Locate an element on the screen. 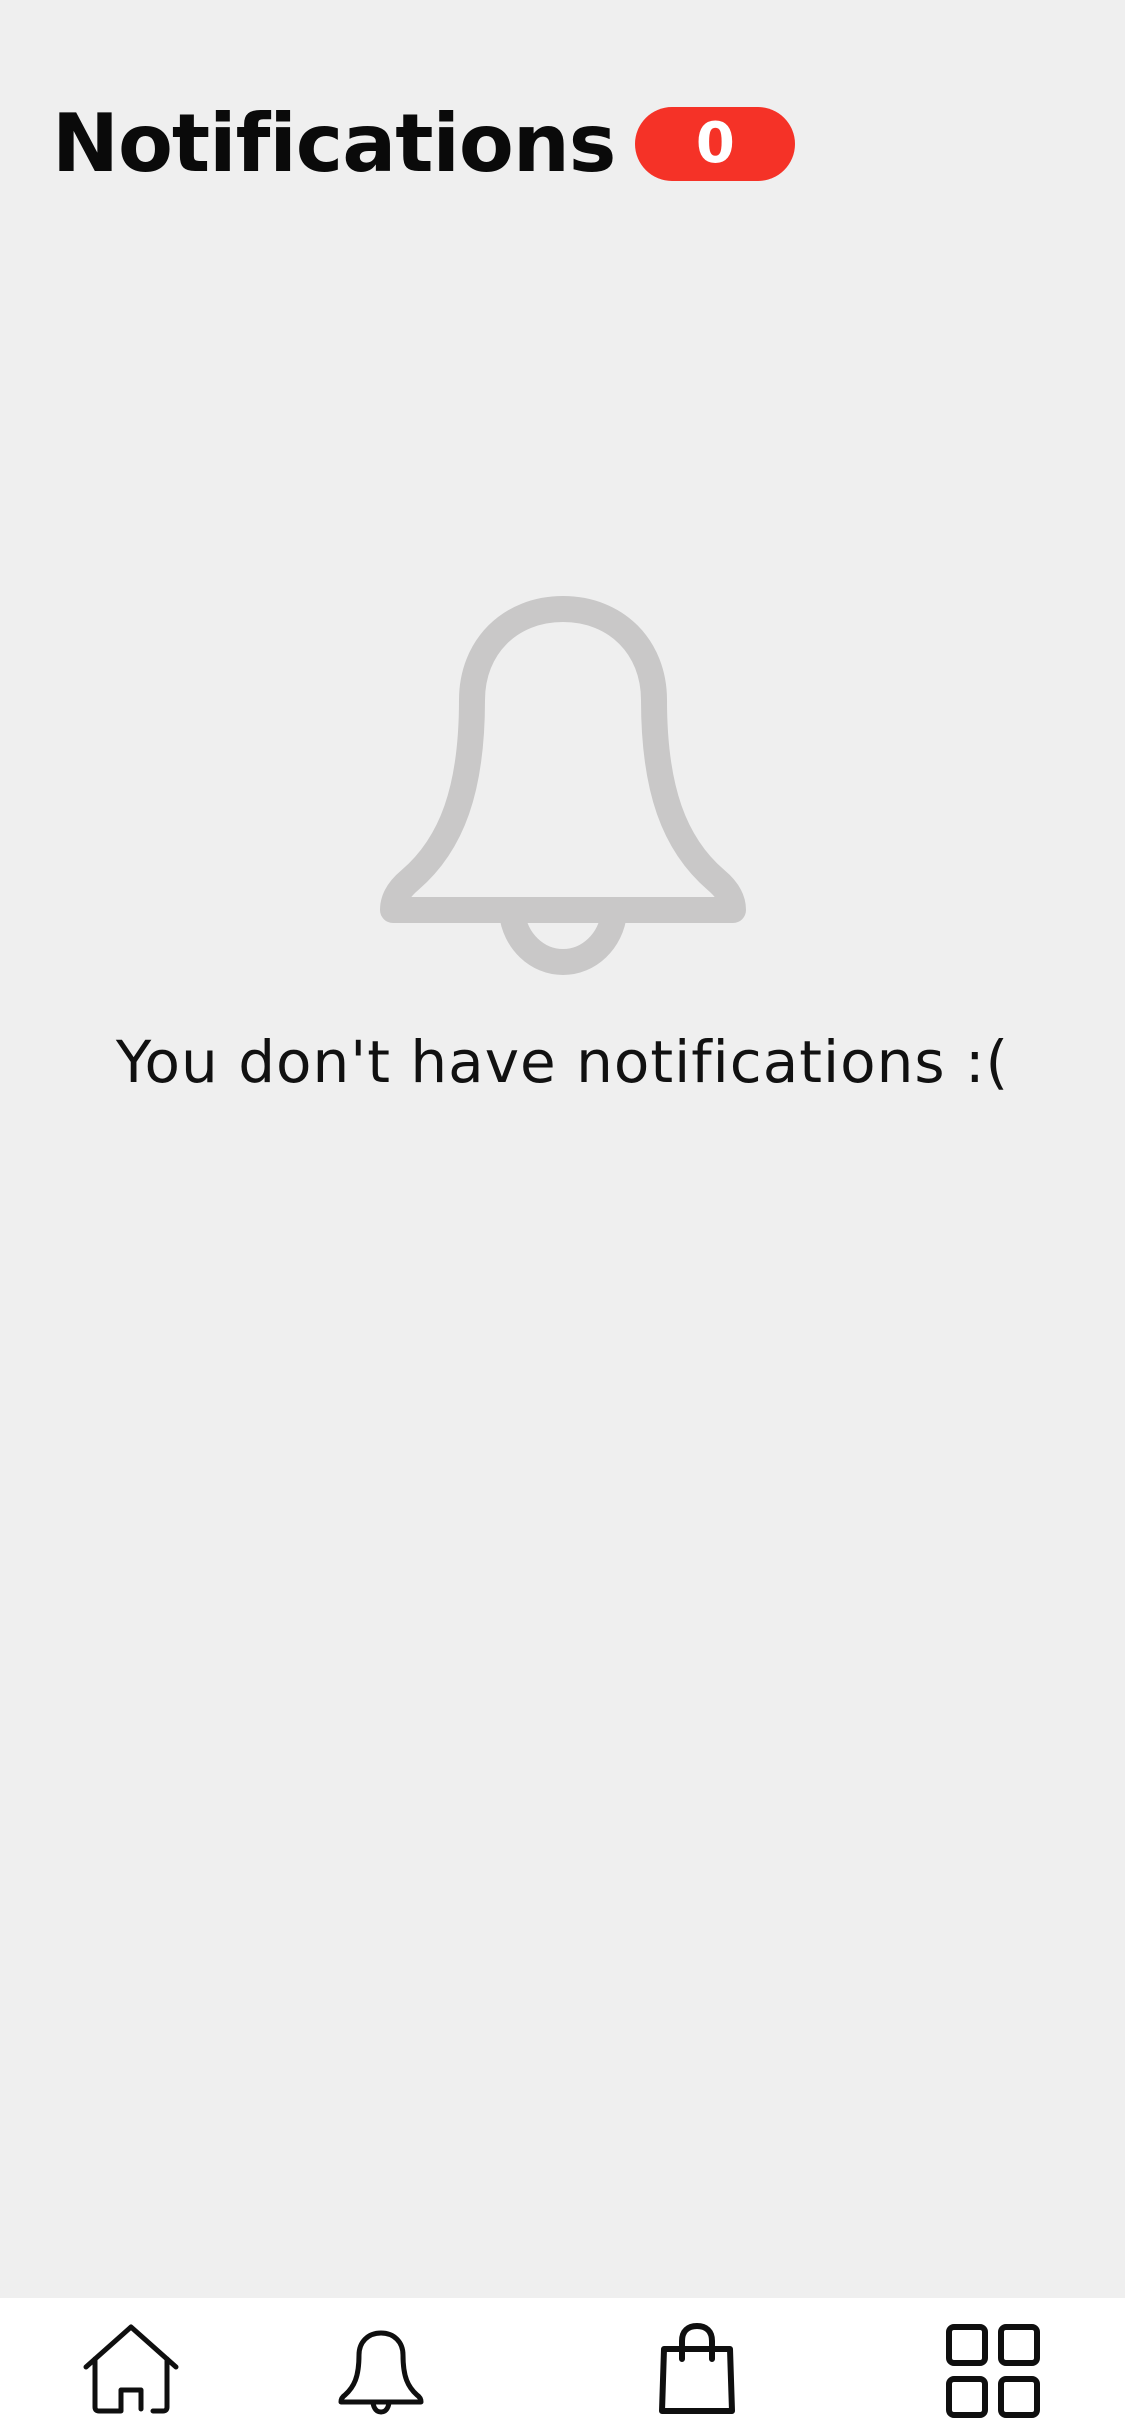 The height and width of the screenshot is (2436, 1125). nav-shop is located at coordinates (697, 2371).